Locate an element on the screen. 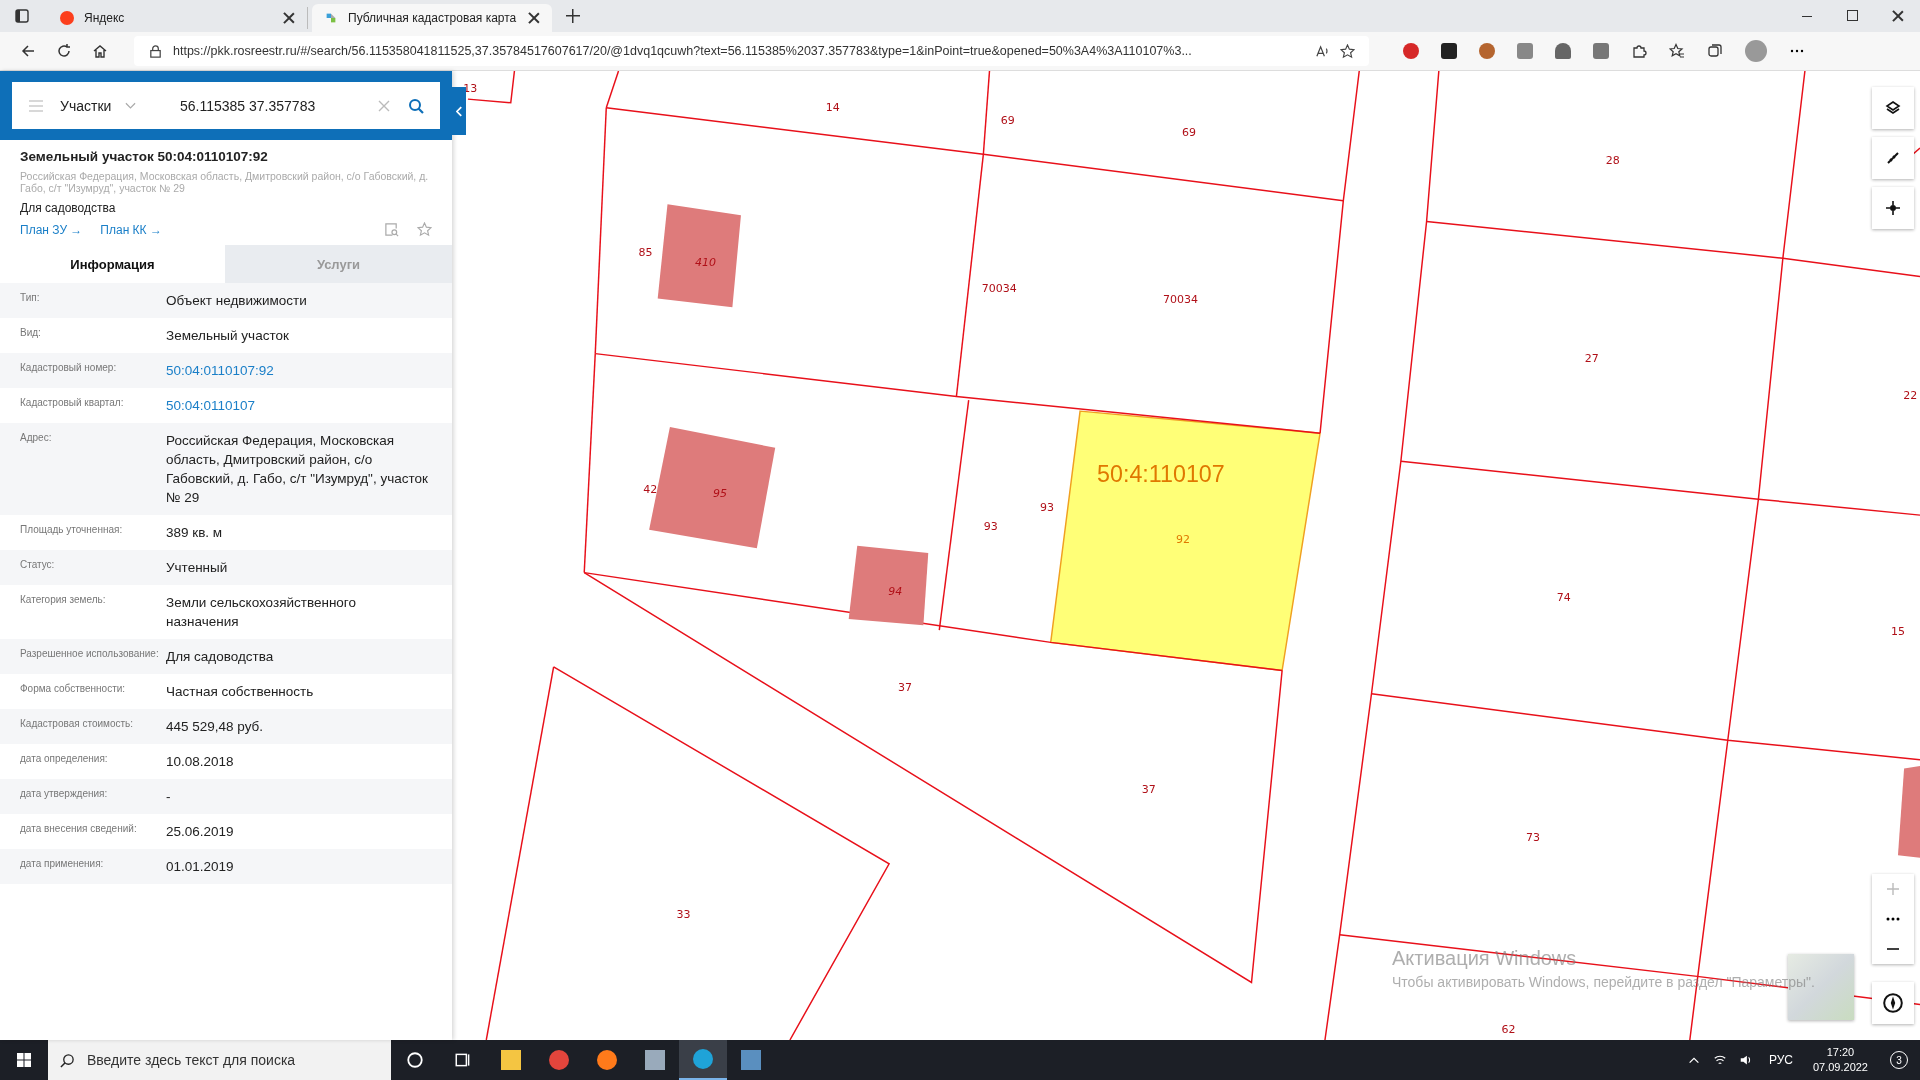 The height and width of the screenshot is (1080, 1920). star-icon is located at coordinates (424, 229).